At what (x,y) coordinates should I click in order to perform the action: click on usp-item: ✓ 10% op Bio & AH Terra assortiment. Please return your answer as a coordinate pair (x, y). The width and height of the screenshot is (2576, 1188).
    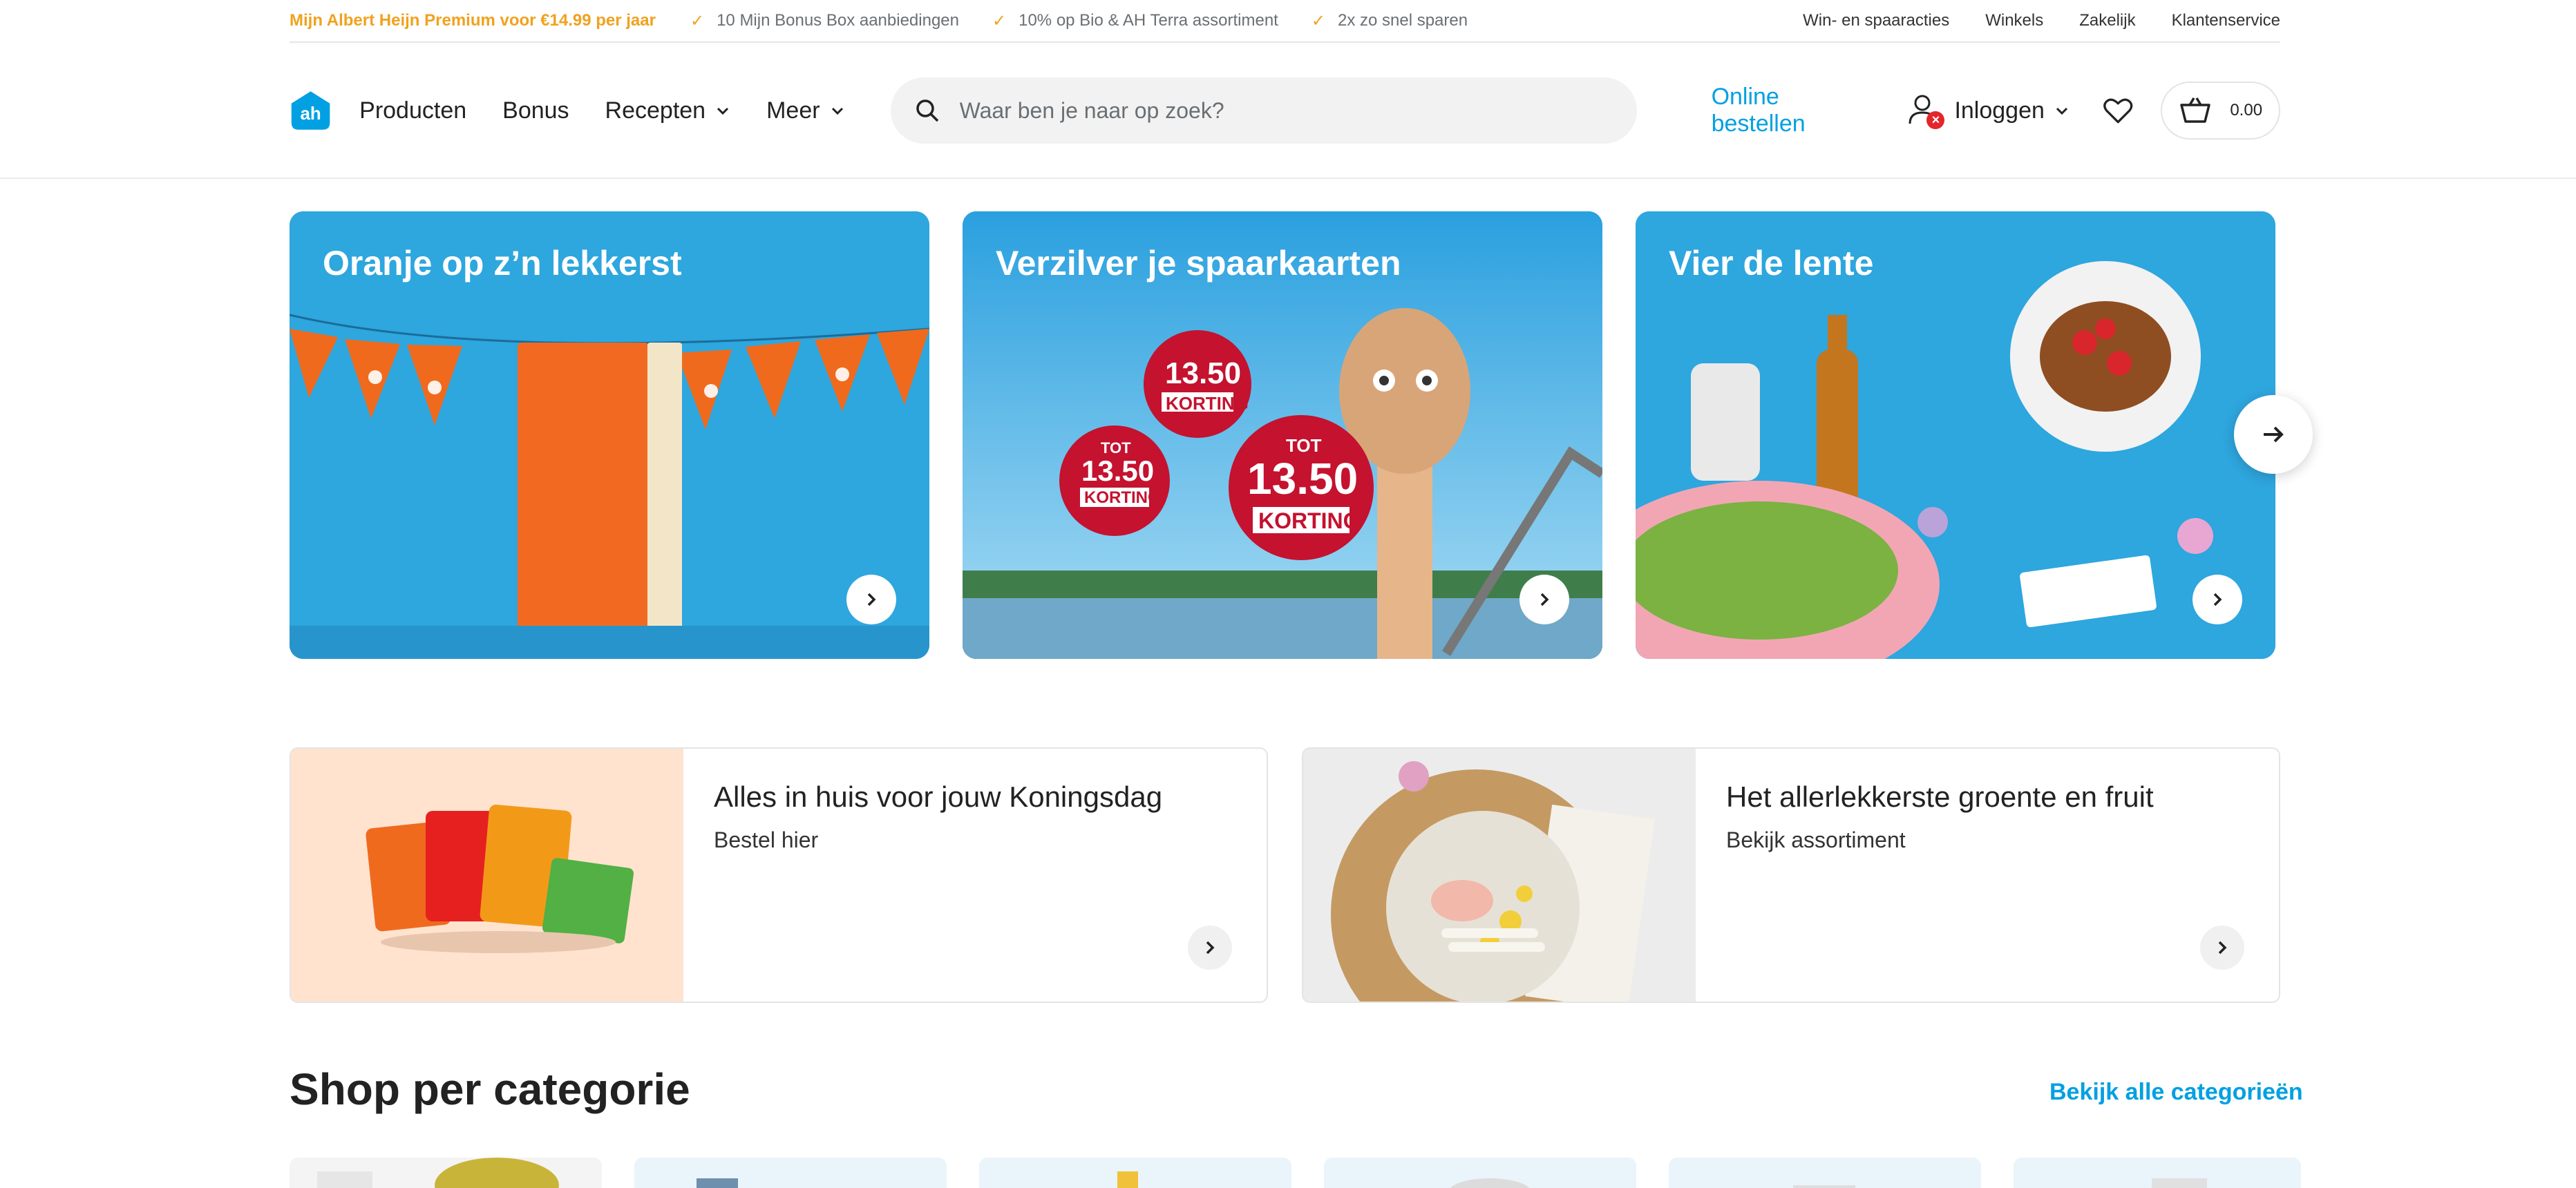
    Looking at the image, I should click on (1135, 20).